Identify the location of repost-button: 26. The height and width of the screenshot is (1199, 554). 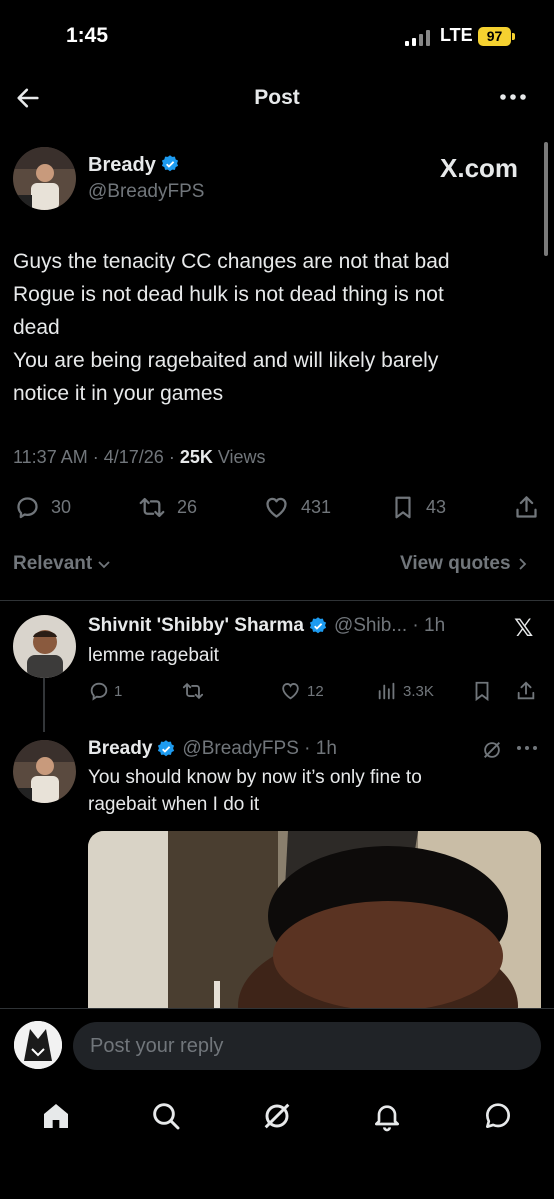
(167, 507).